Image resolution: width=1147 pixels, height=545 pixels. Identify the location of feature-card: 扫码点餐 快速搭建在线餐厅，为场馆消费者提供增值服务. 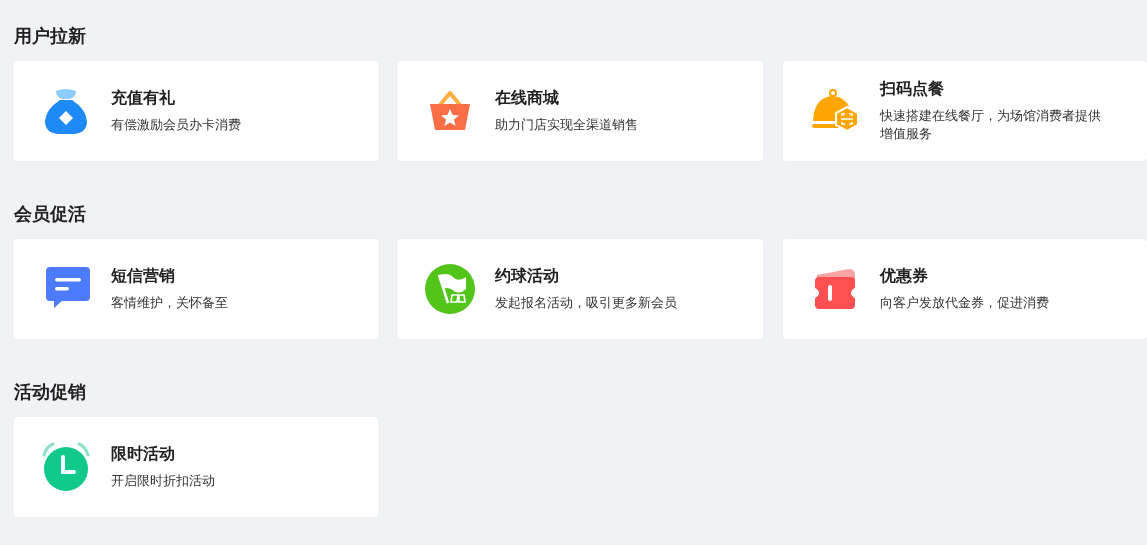
(964, 111).